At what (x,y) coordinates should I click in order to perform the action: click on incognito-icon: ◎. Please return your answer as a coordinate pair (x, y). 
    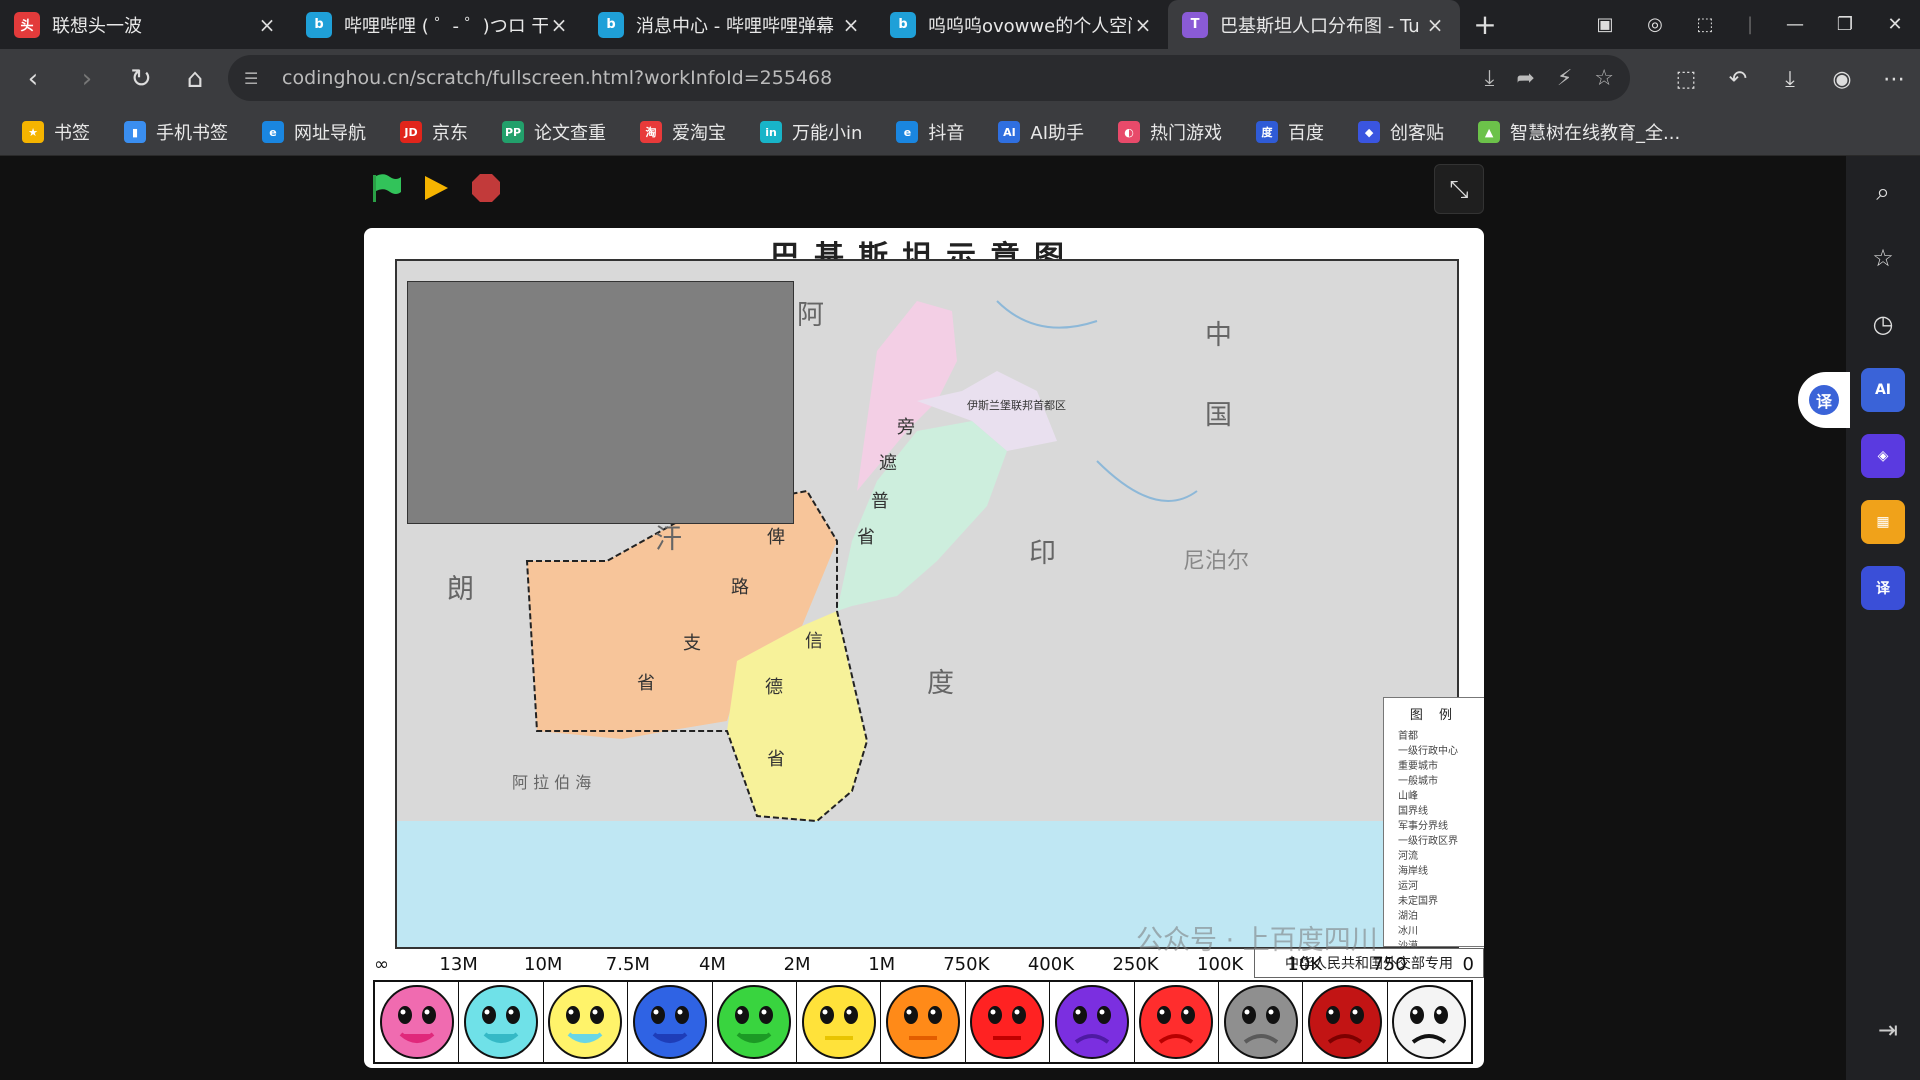
    Looking at the image, I should click on (1655, 24).